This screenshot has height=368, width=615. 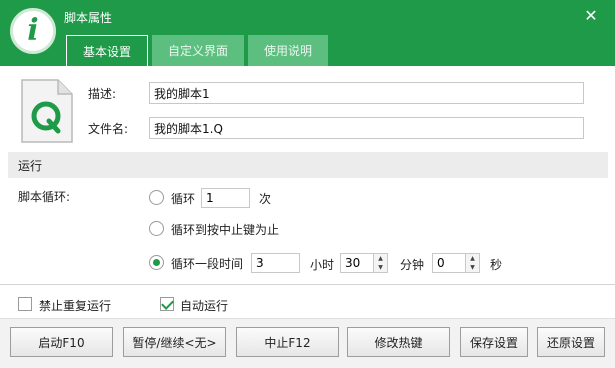 I want to click on minutes-unit: 分钟, so click(x=412, y=265).